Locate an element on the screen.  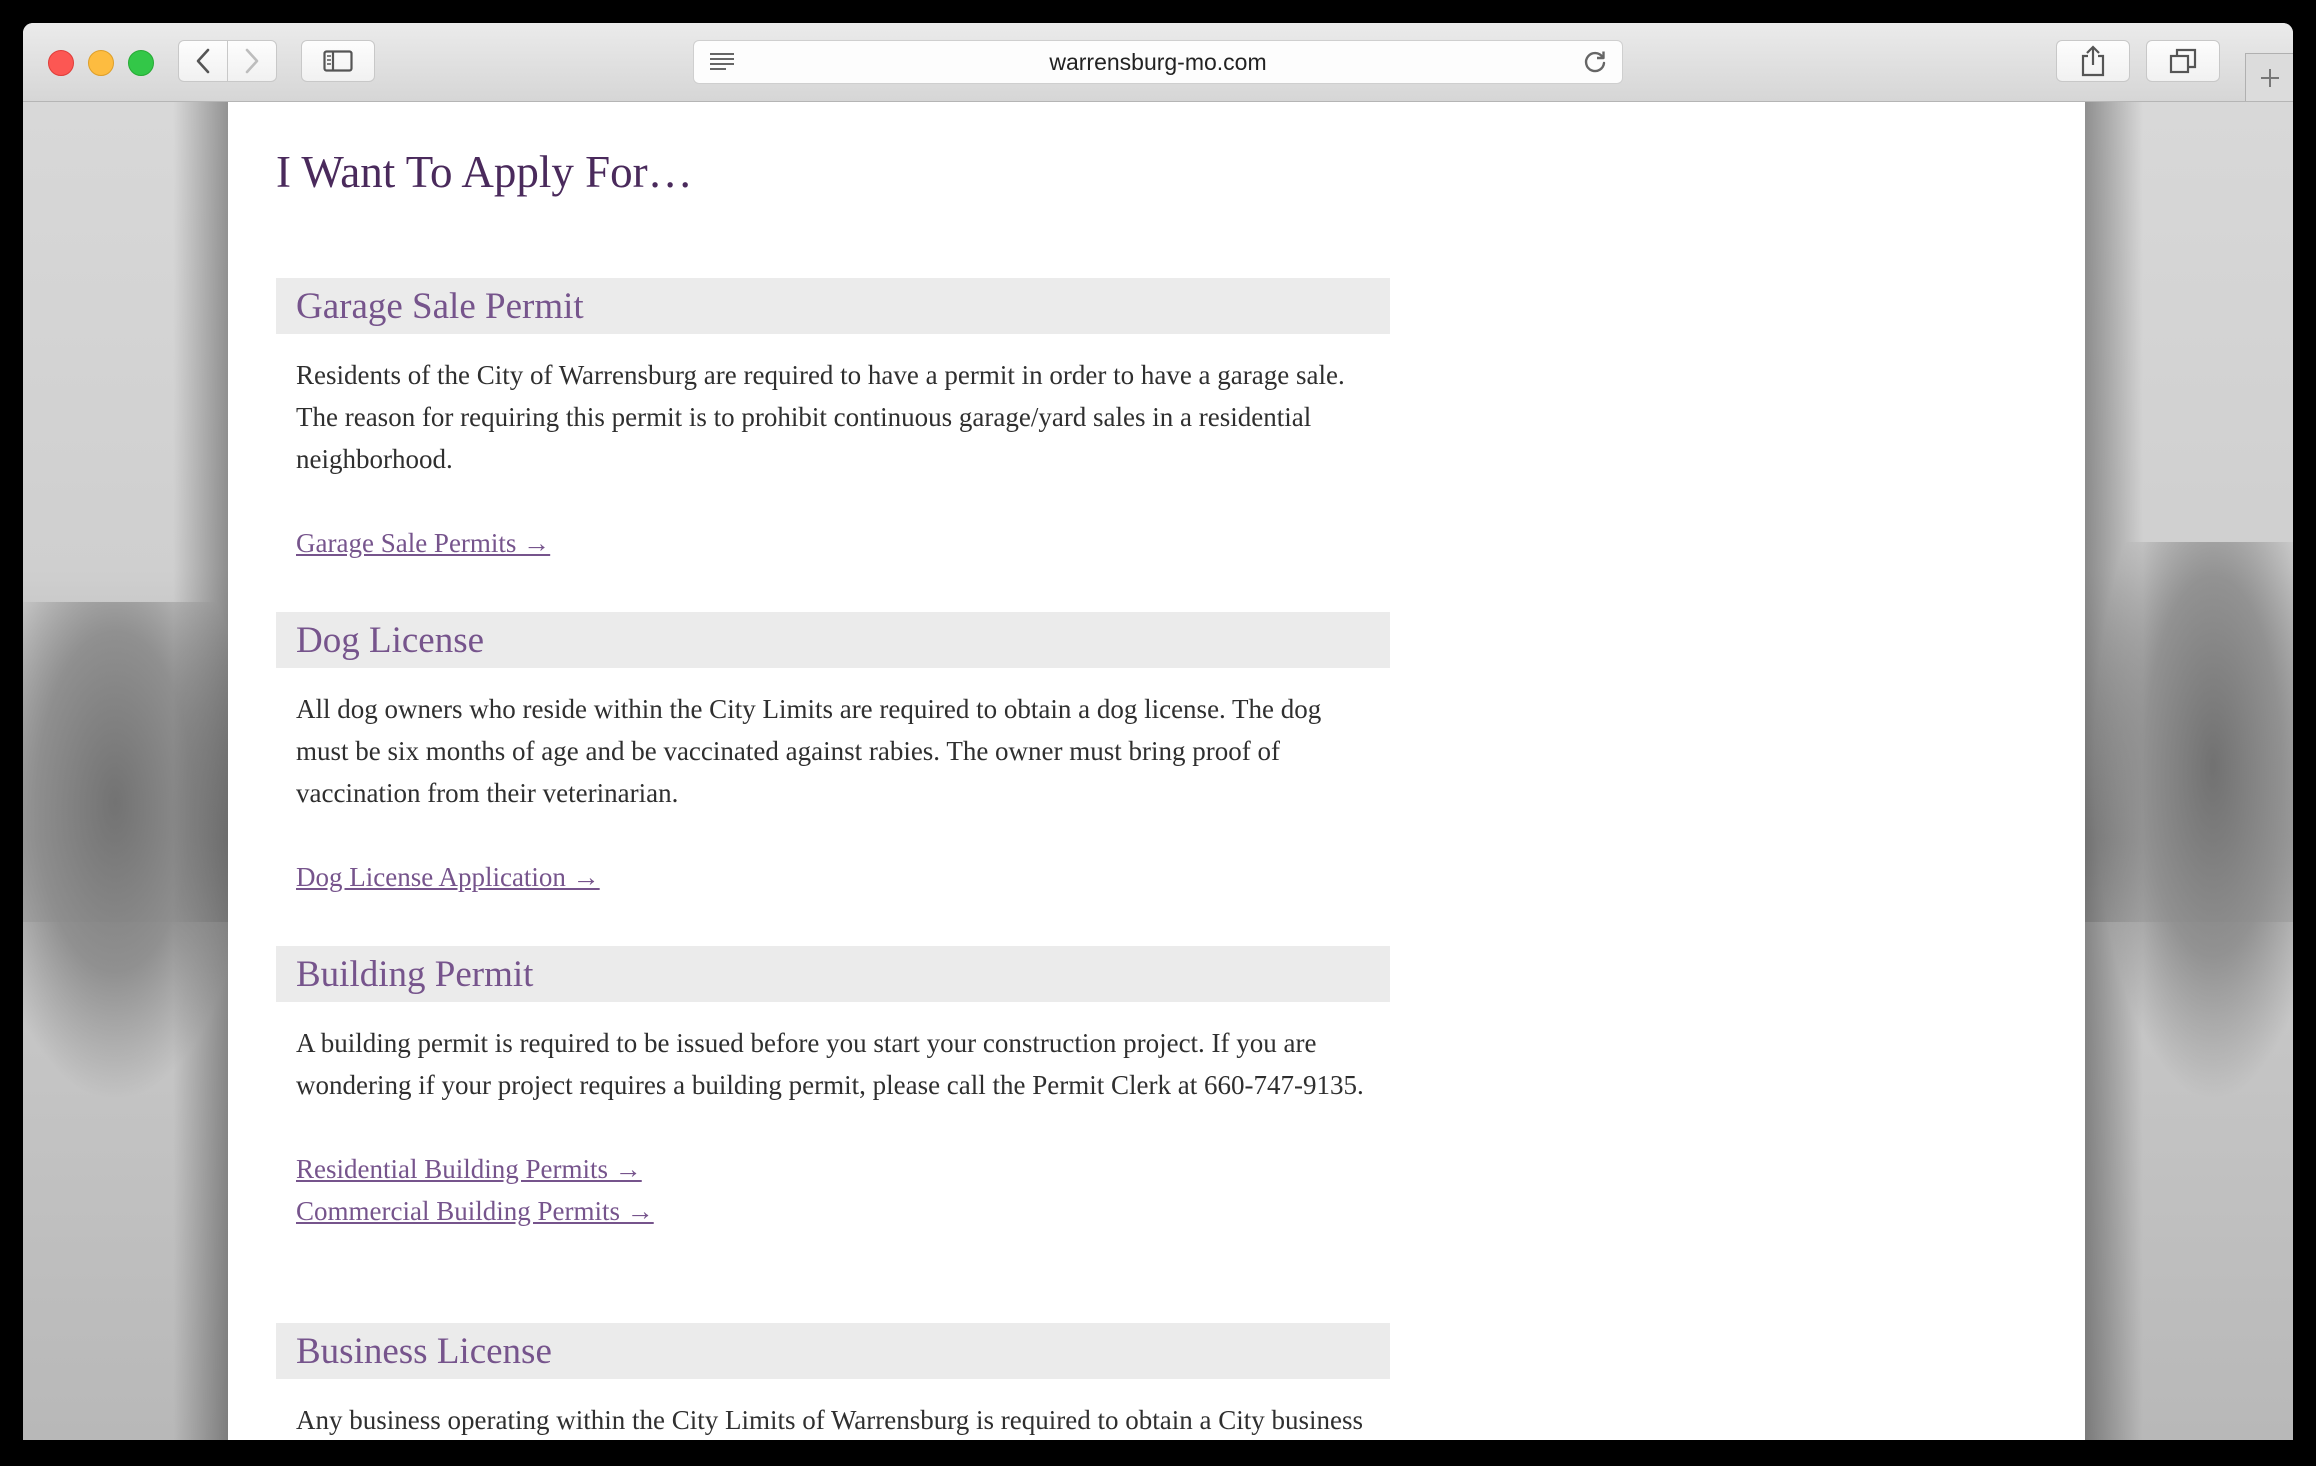
back-button is located at coordinates (203, 61).